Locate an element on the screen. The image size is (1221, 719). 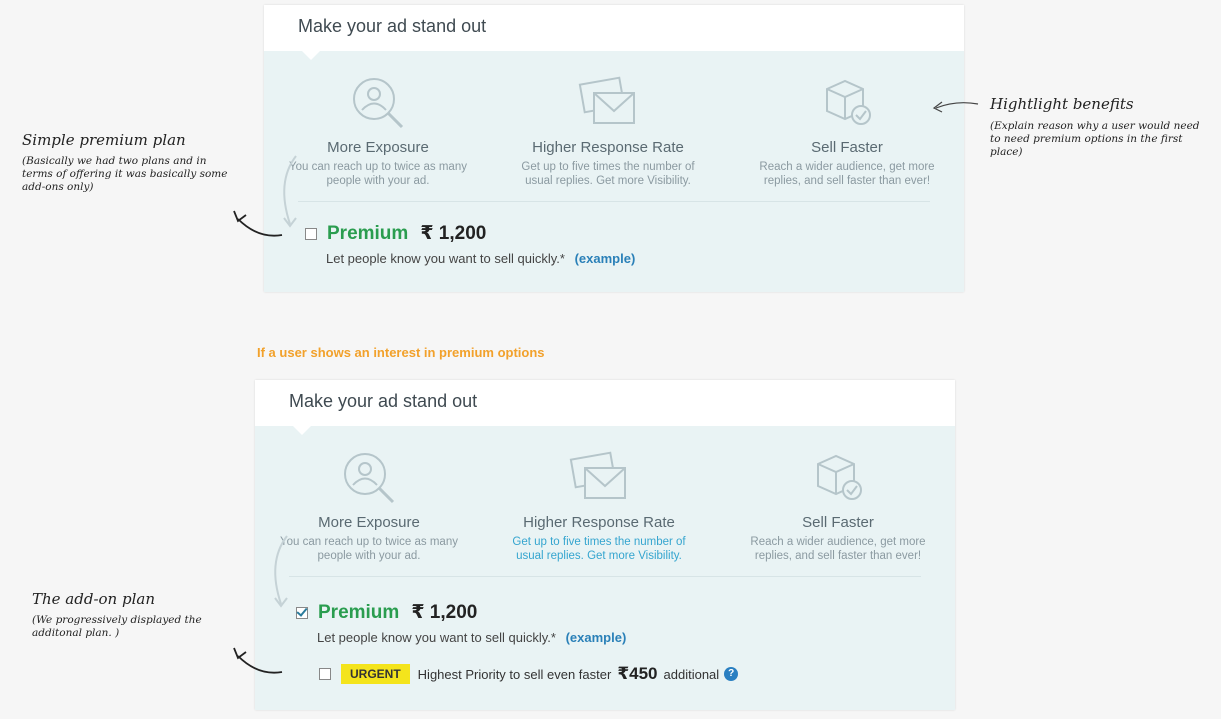
annotation-simple-plan-title: Simple premium plan is located at coordinates (104, 140).